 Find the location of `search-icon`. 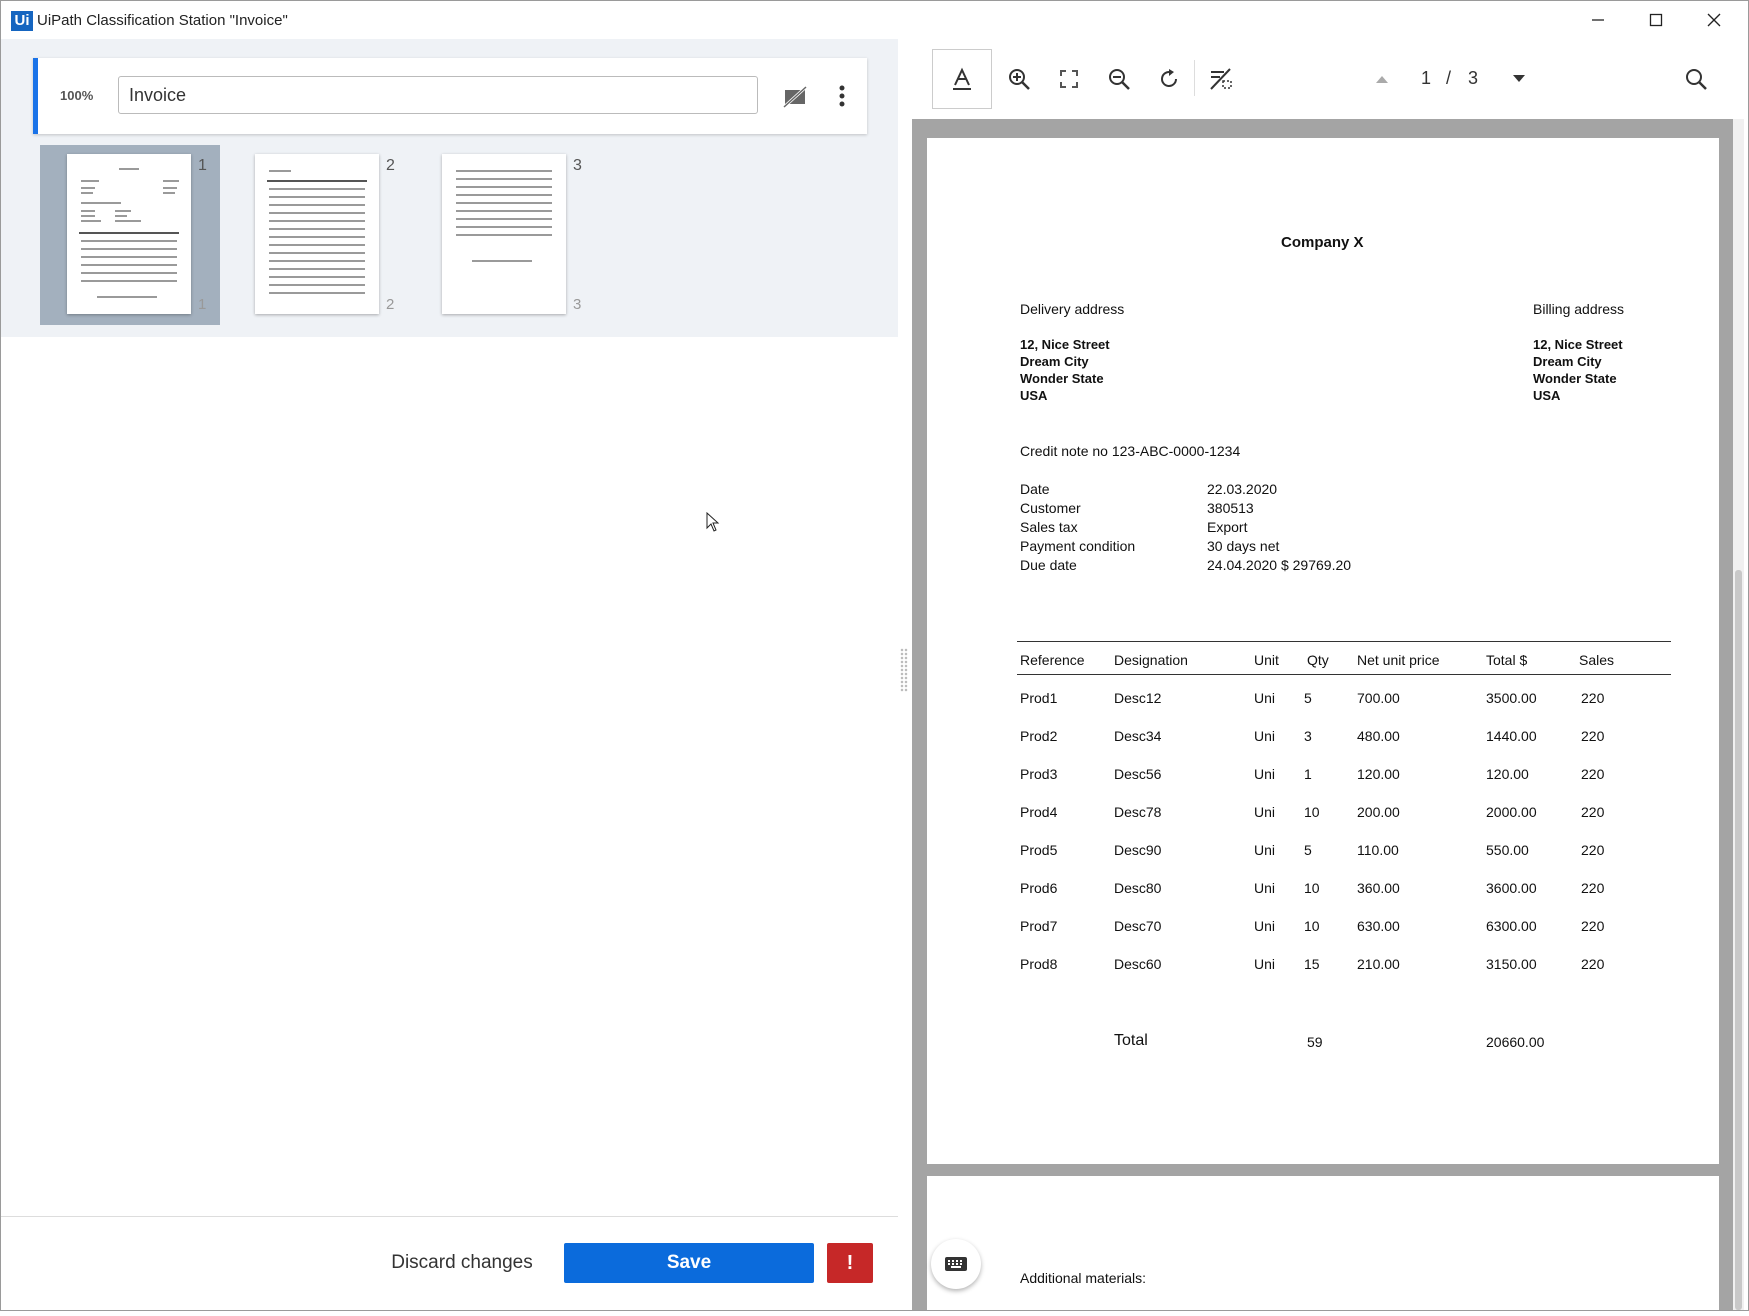

search-icon is located at coordinates (1696, 79).